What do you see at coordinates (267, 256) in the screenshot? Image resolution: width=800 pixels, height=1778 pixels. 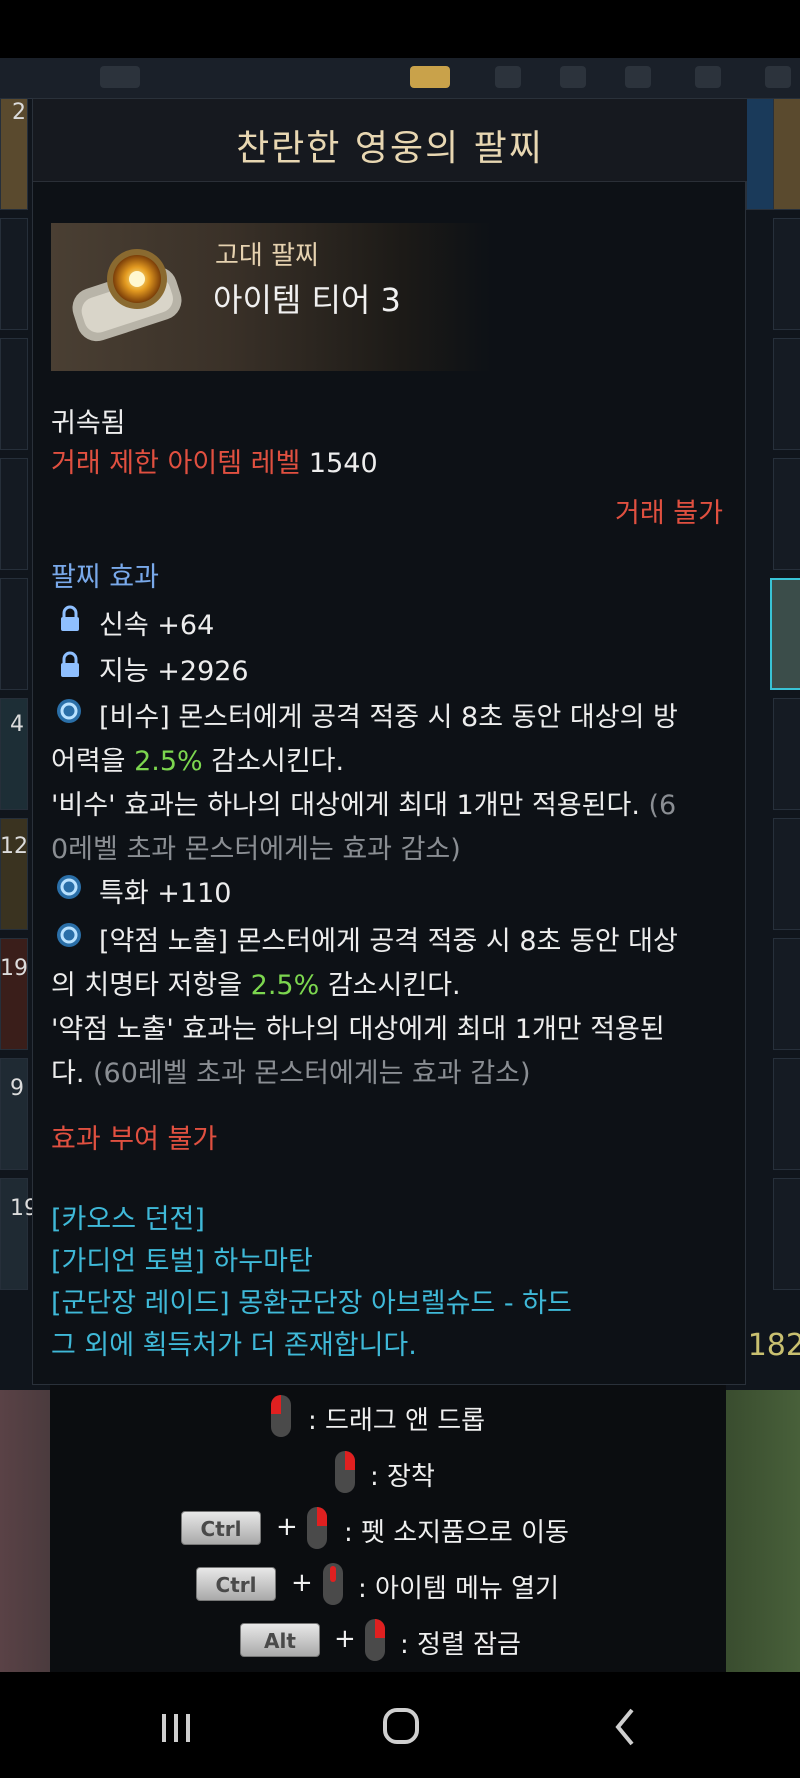 I see `item-grade: 고대 팔찌` at bounding box center [267, 256].